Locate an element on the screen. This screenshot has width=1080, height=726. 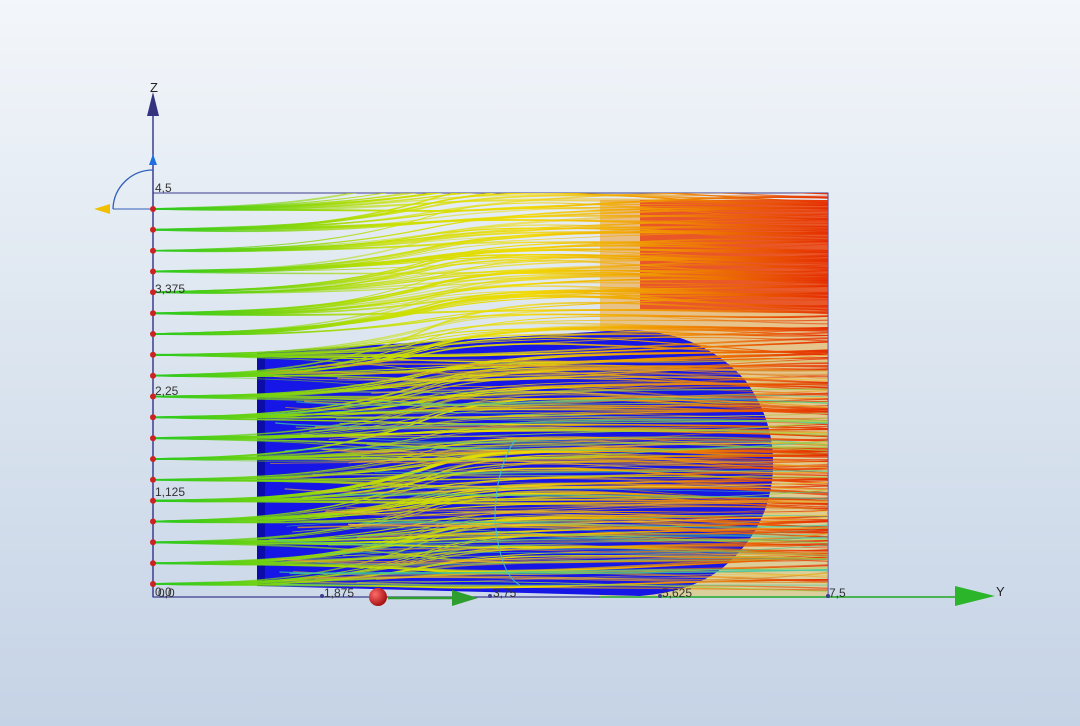
z-tick-1-125: 1,125 is located at coordinates (170, 492).